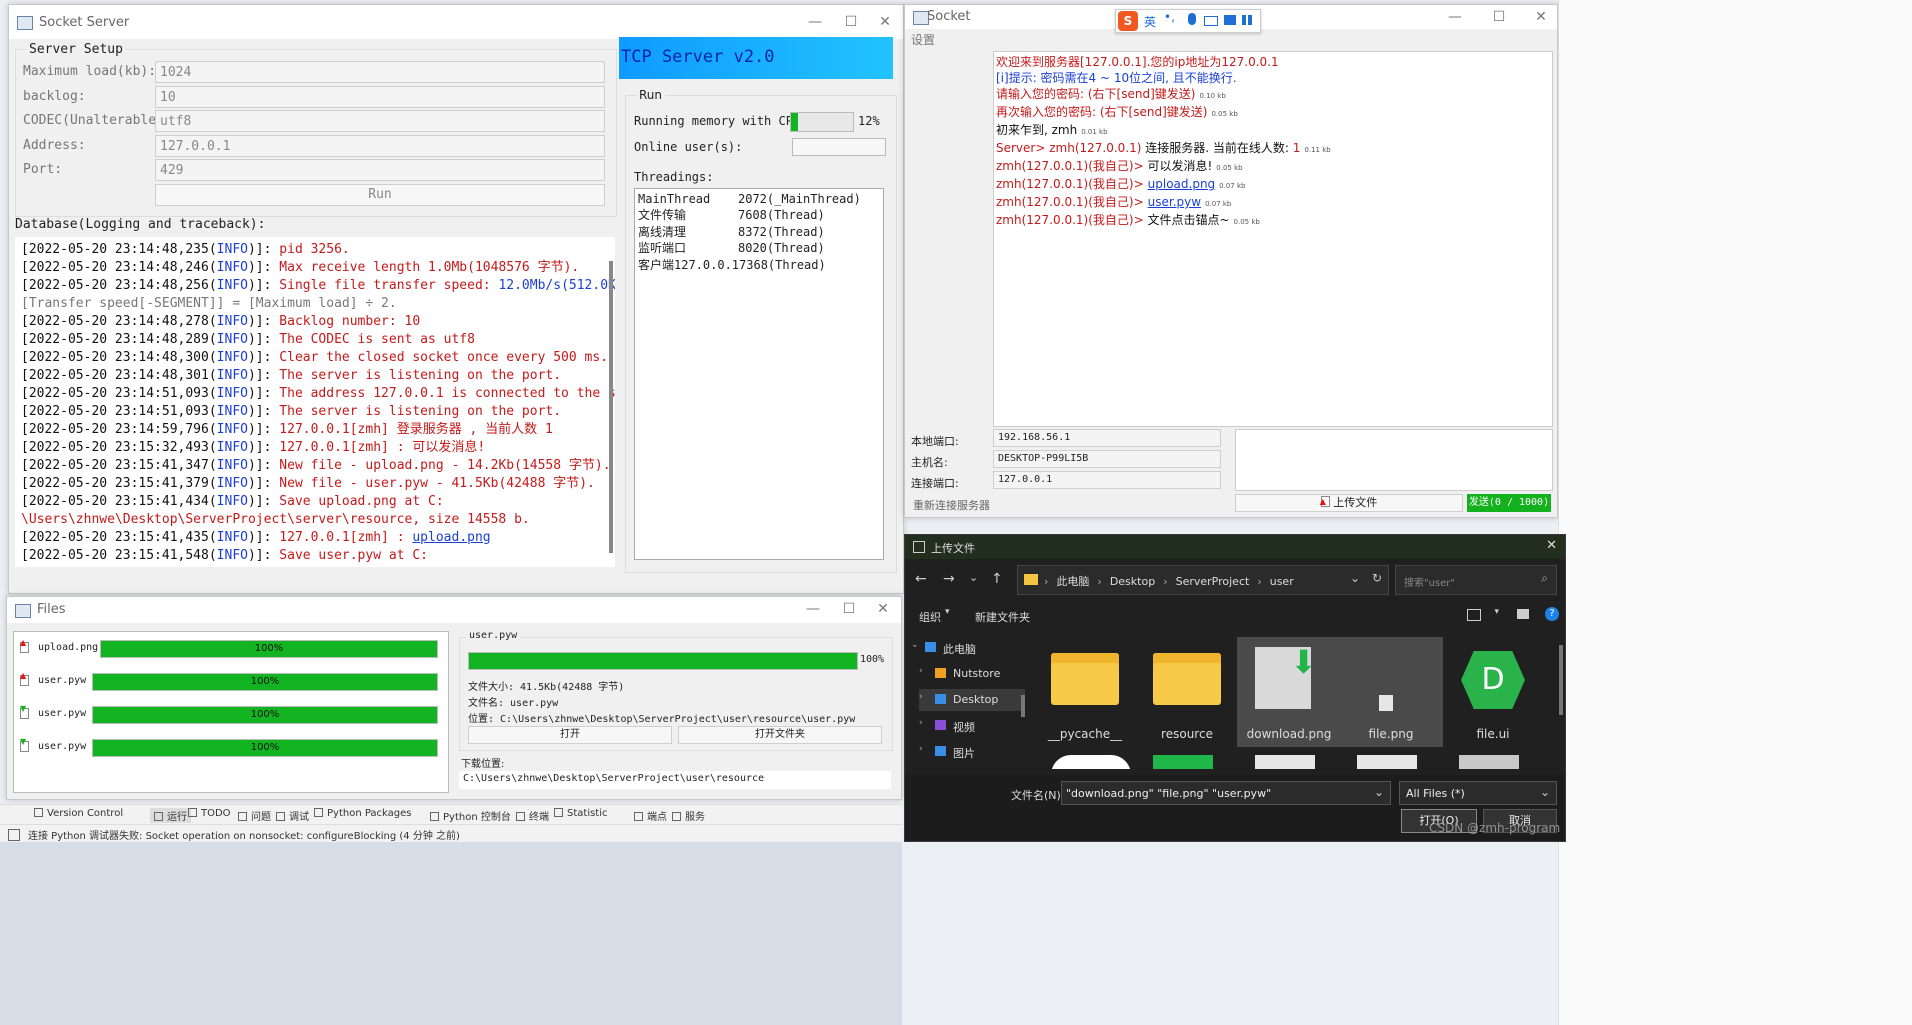 This screenshot has height=1025, width=1912. What do you see at coordinates (1387, 762) in the screenshot?
I see `upload-file-icon` at bounding box center [1387, 762].